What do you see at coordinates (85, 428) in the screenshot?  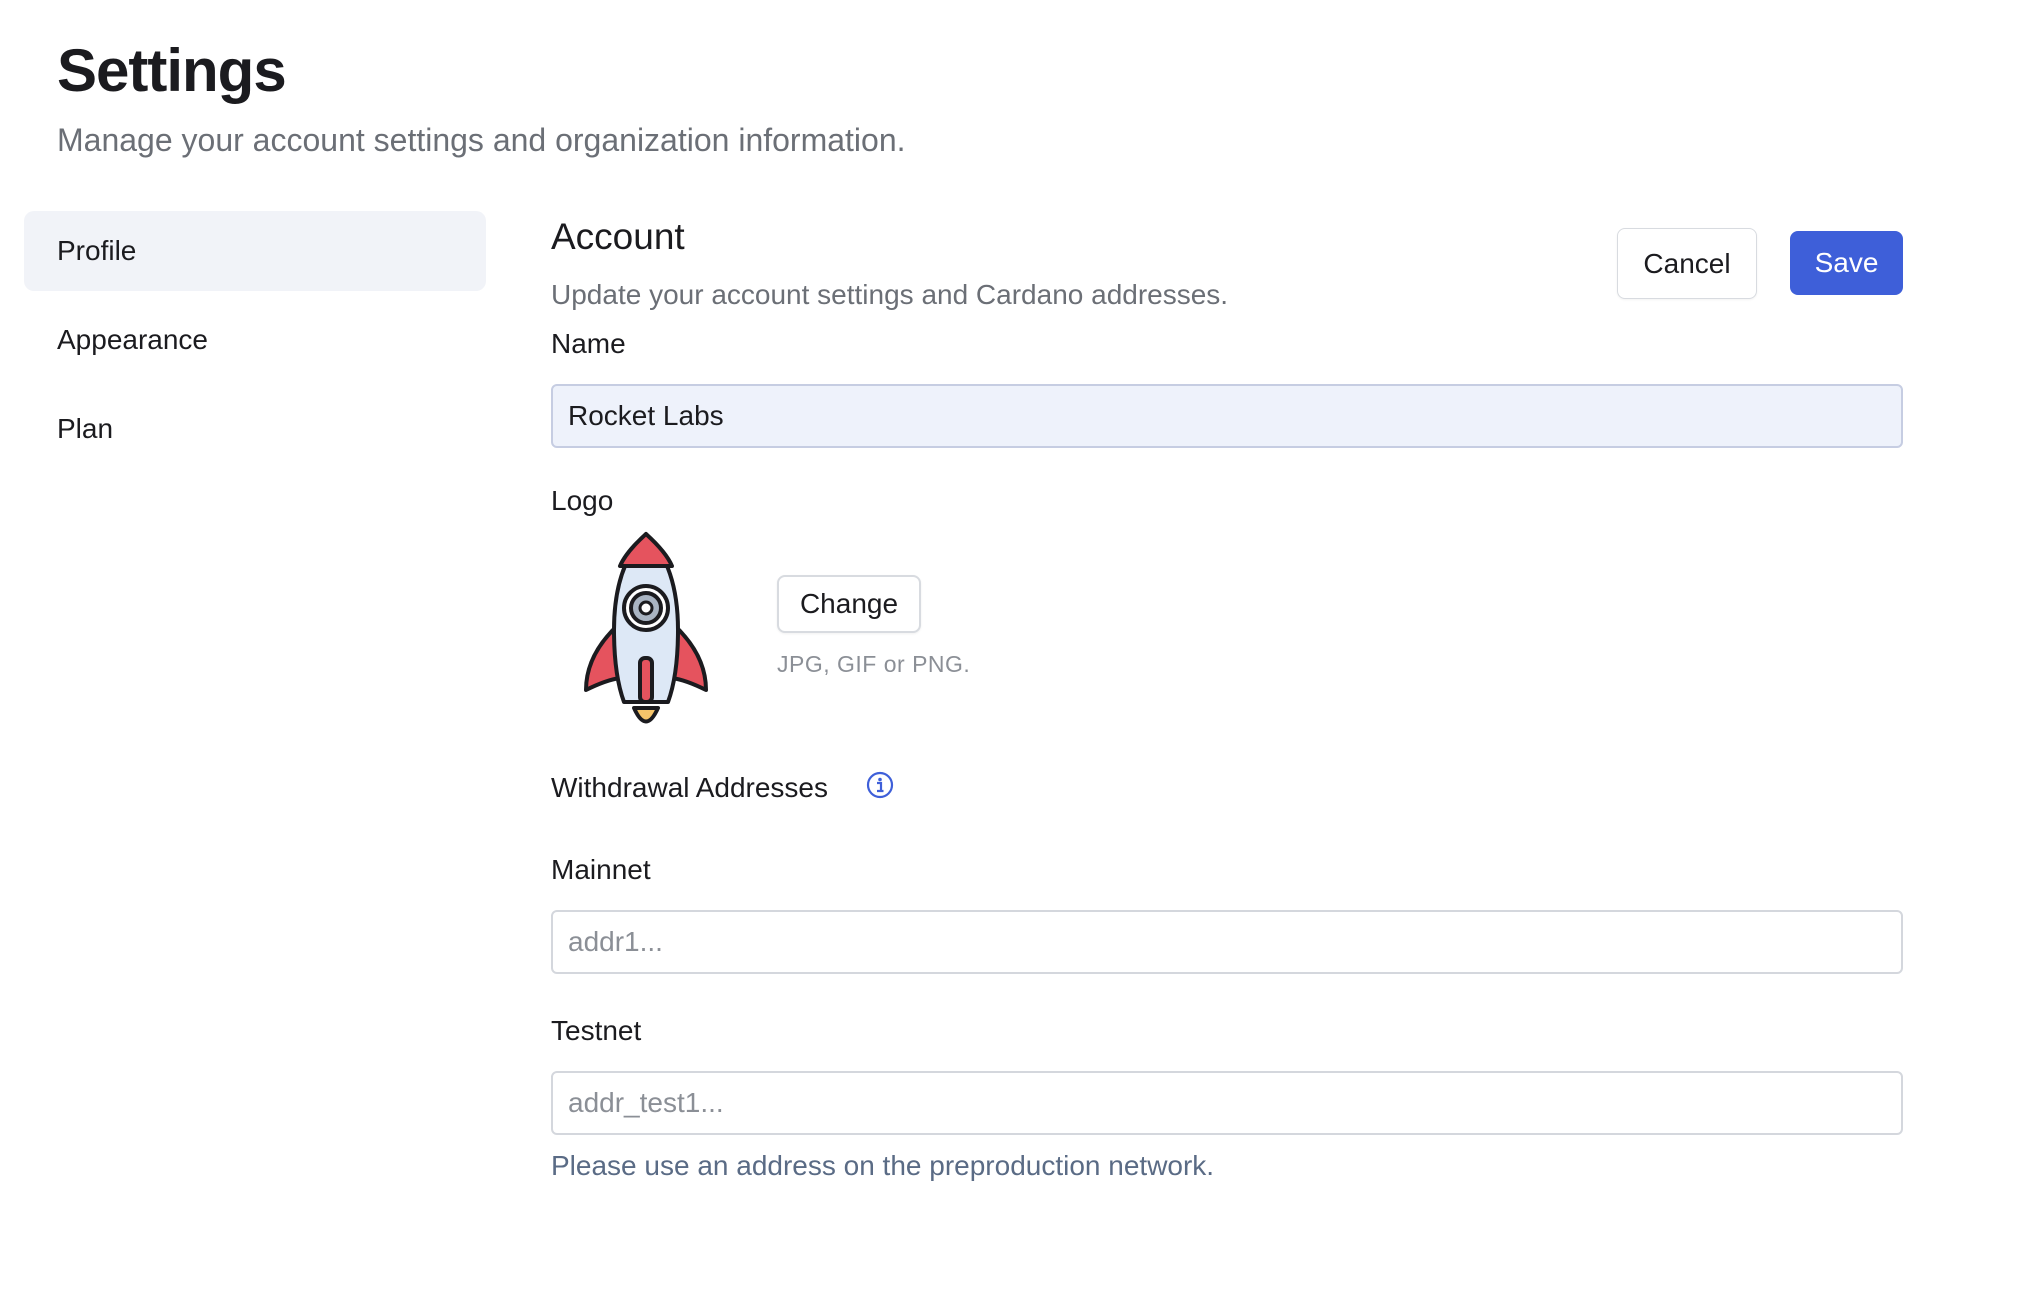 I see `sidebar-item-label: Plan` at bounding box center [85, 428].